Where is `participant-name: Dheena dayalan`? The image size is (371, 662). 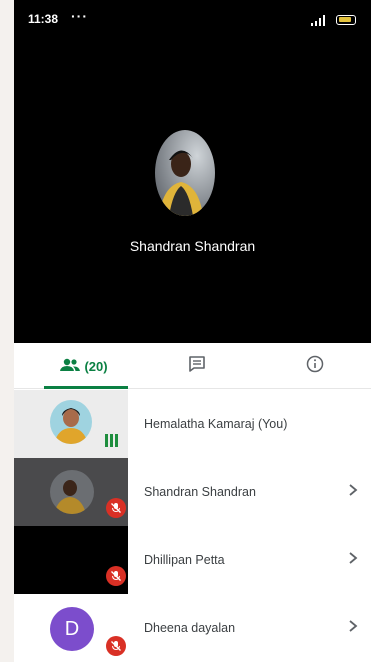
participant-name: Dheena dayalan is located at coordinates (190, 628).